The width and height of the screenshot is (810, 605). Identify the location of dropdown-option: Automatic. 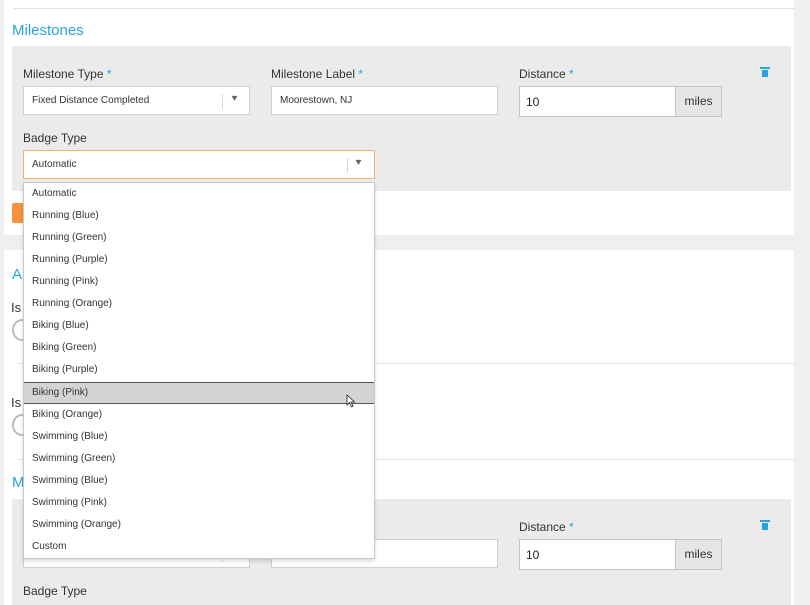
(199, 194).